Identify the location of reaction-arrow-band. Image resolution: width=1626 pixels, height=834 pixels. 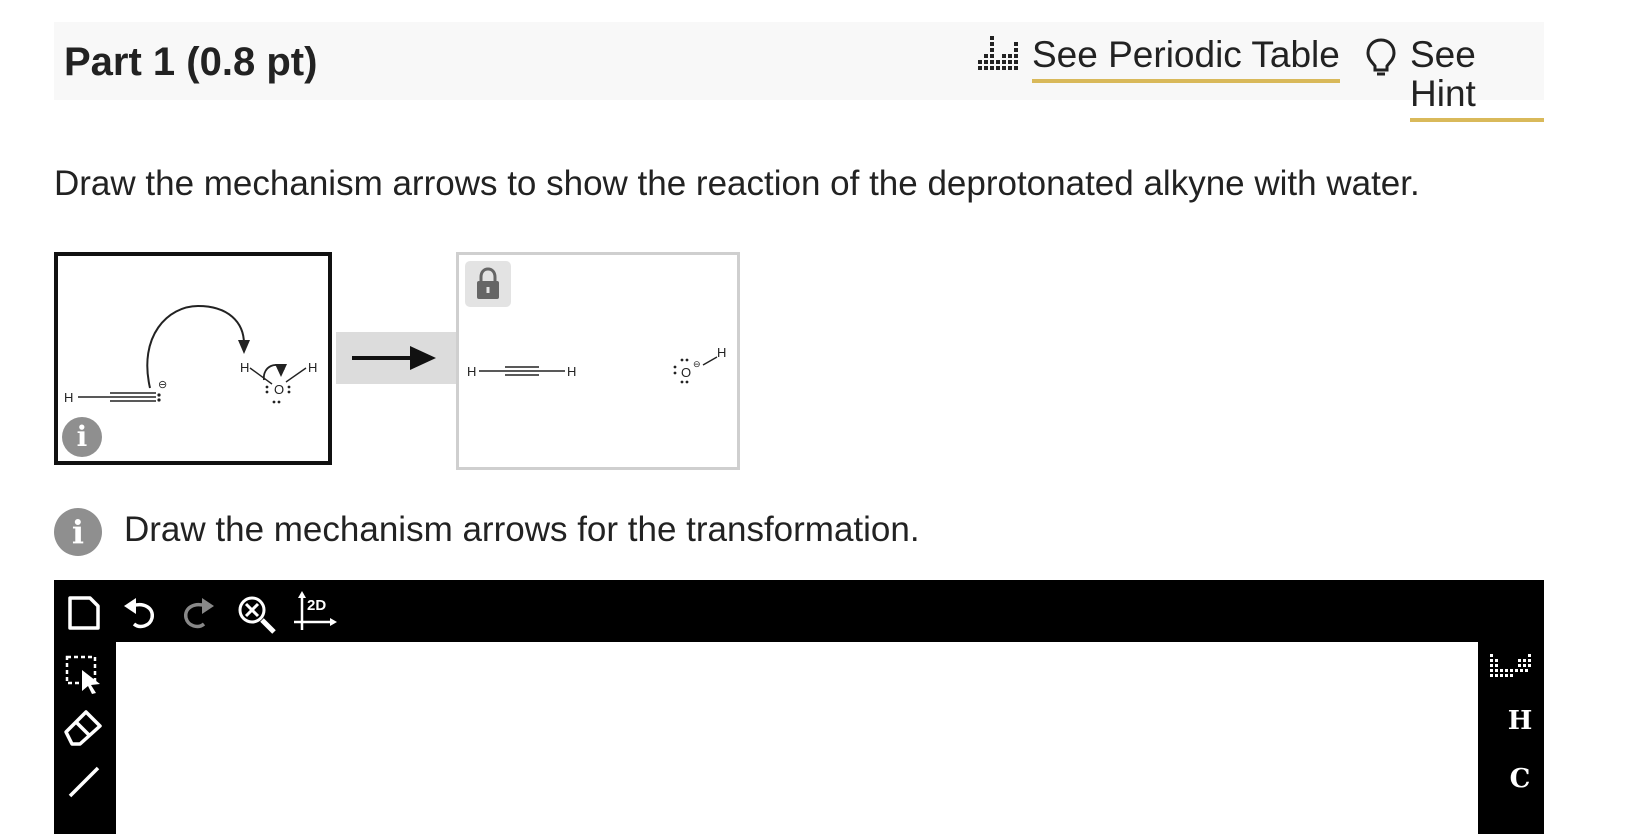
(397, 358).